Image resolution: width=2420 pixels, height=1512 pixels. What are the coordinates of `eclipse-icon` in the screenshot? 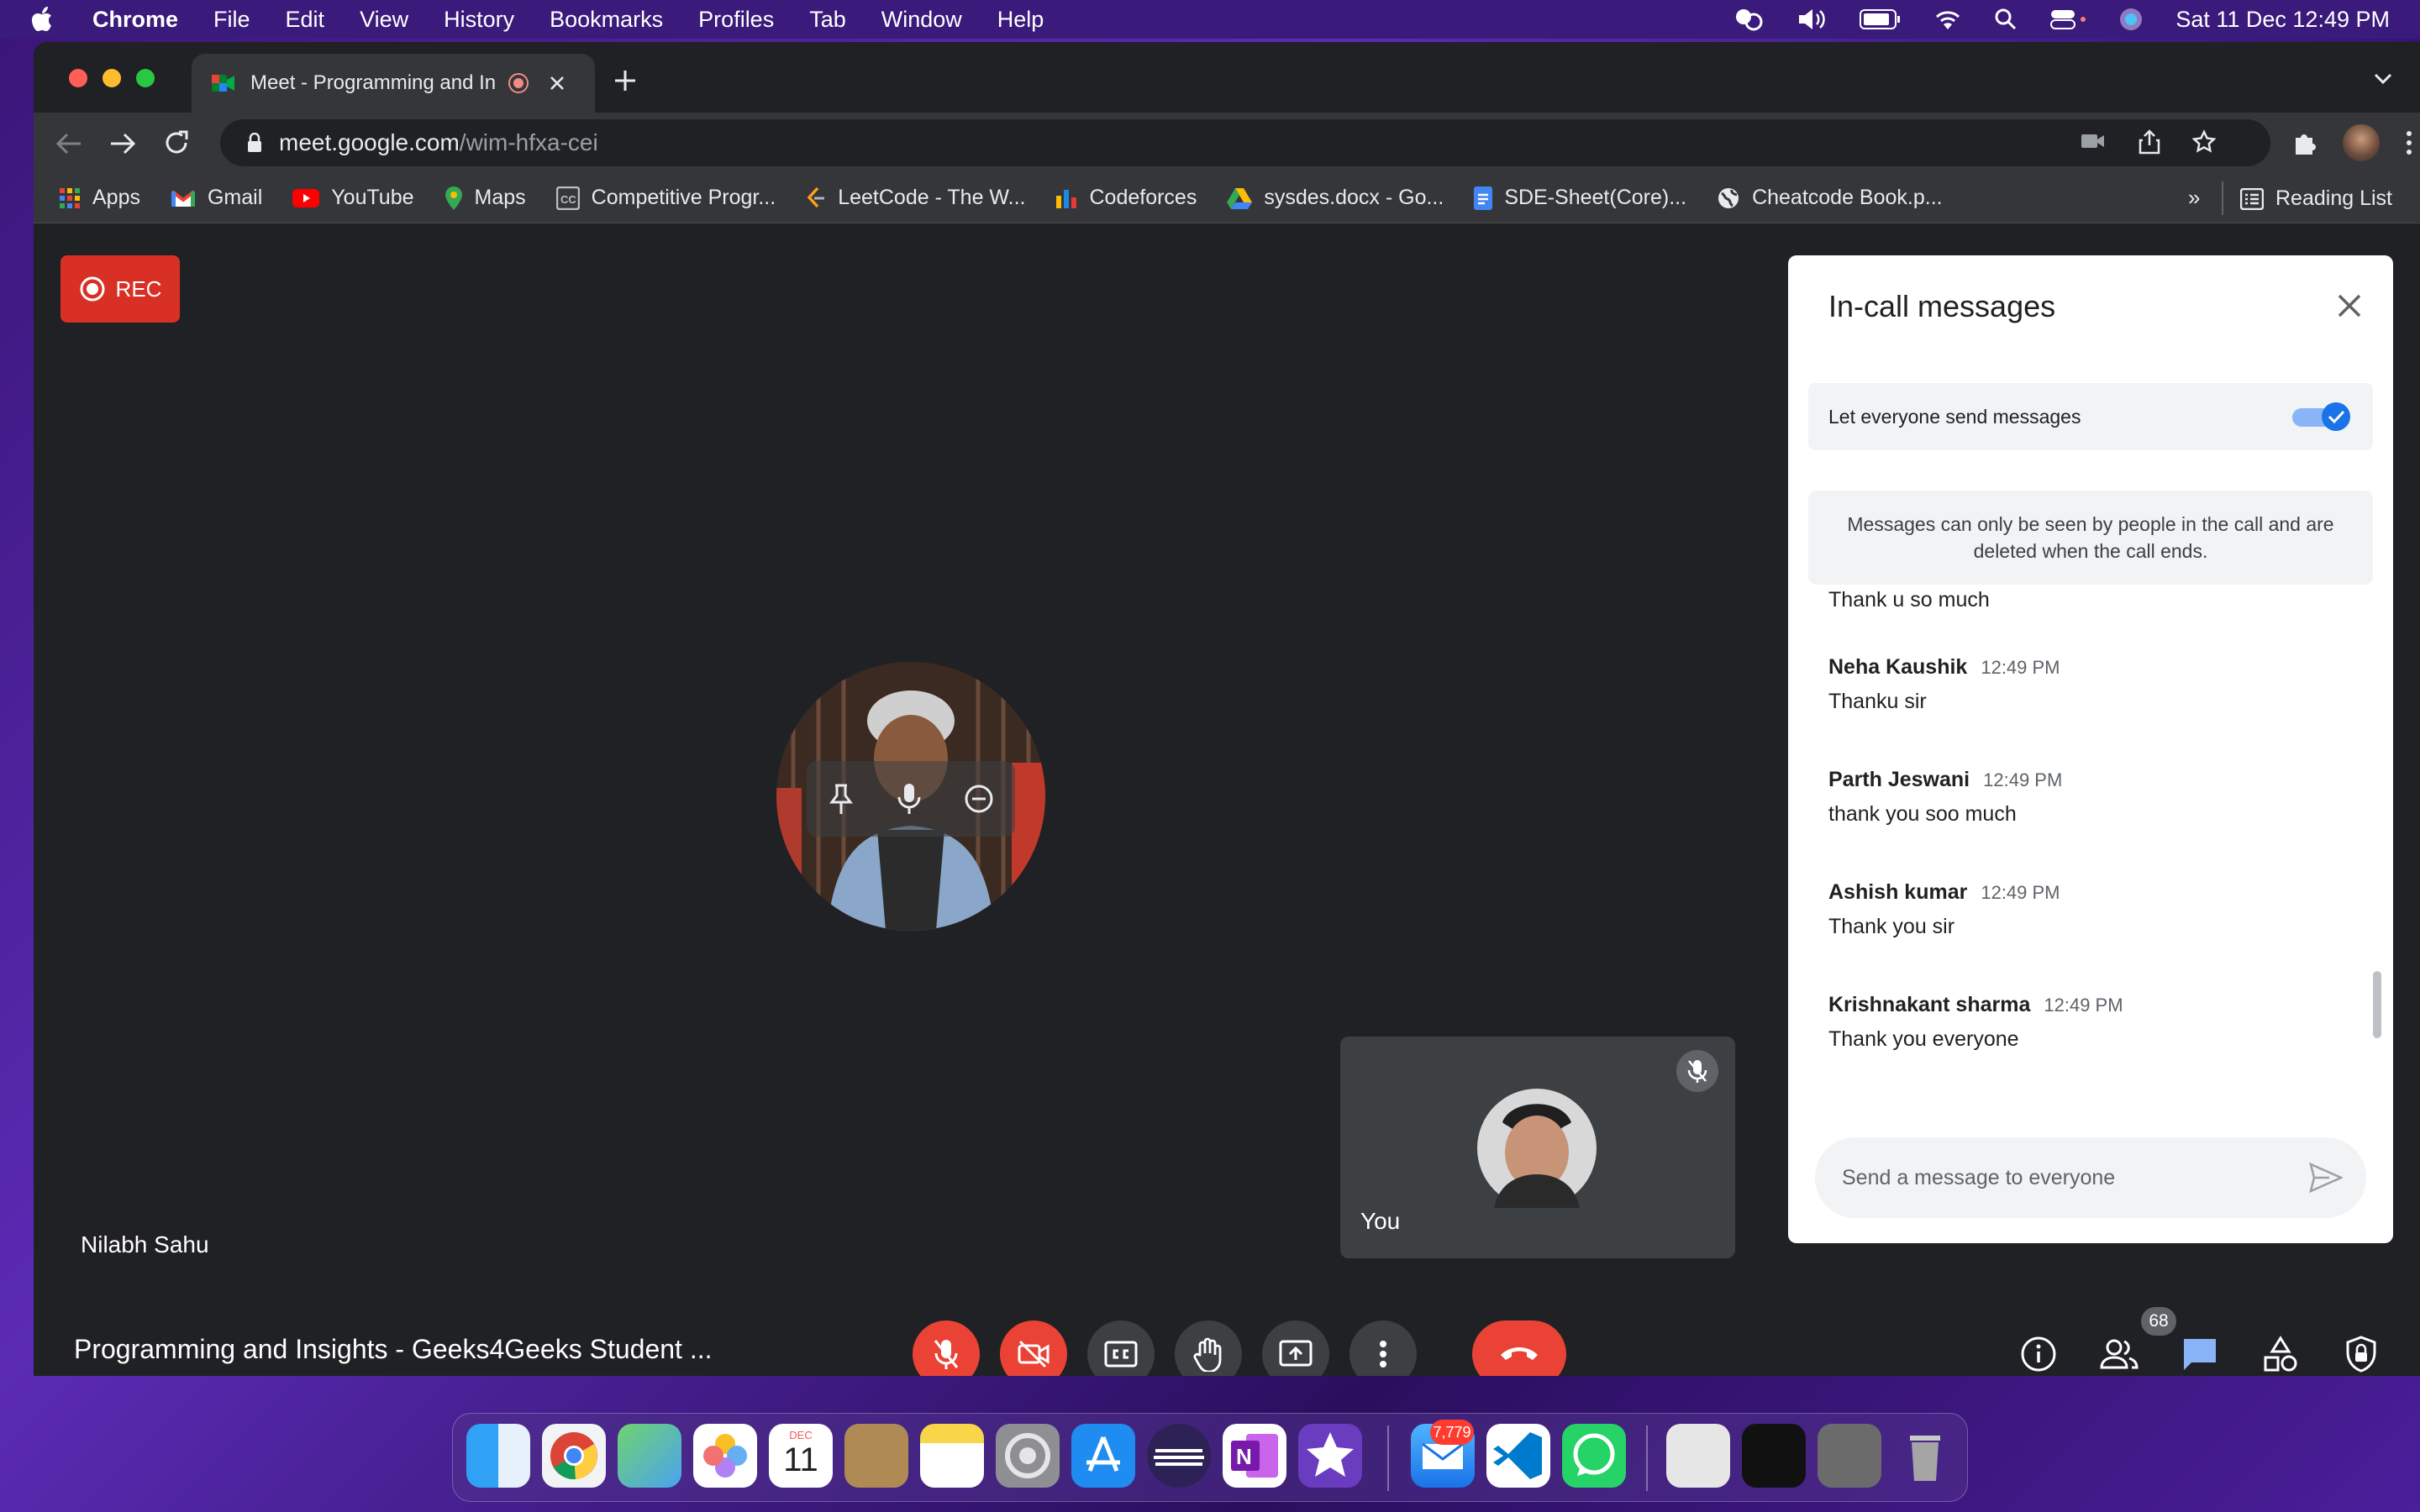 It's located at (1179, 1456).